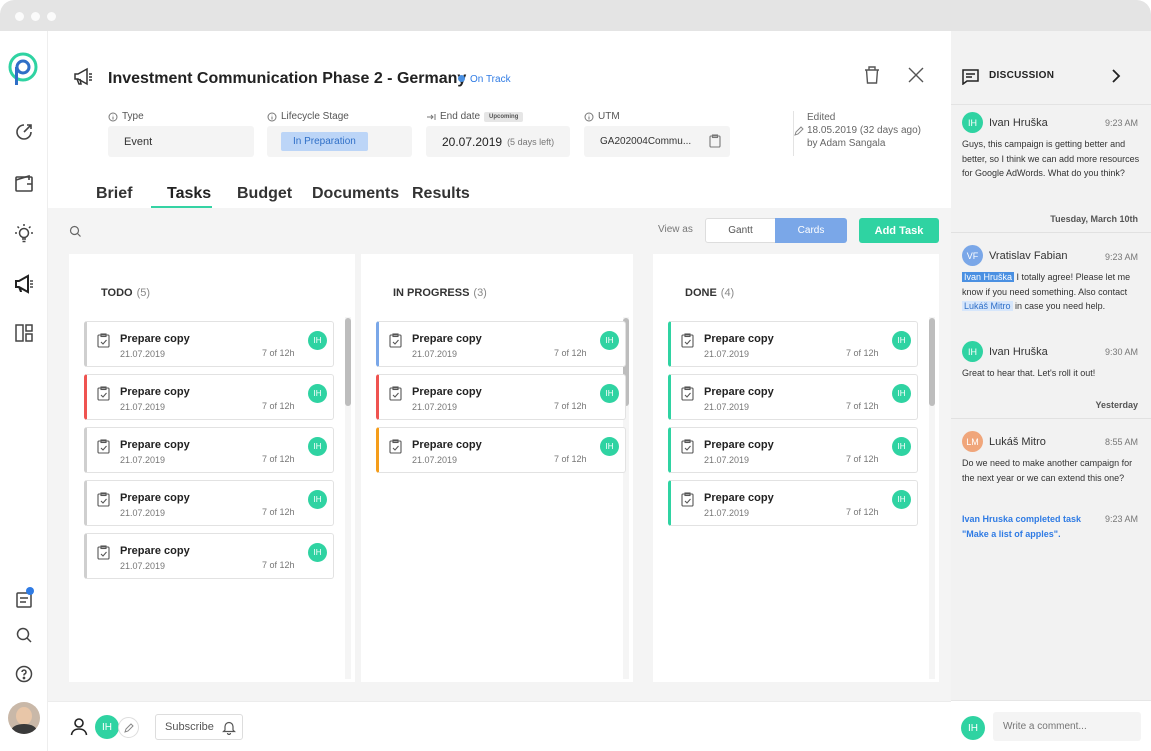 This screenshot has width=1151, height=751. I want to click on gantt-view-button: Gantt, so click(740, 230).